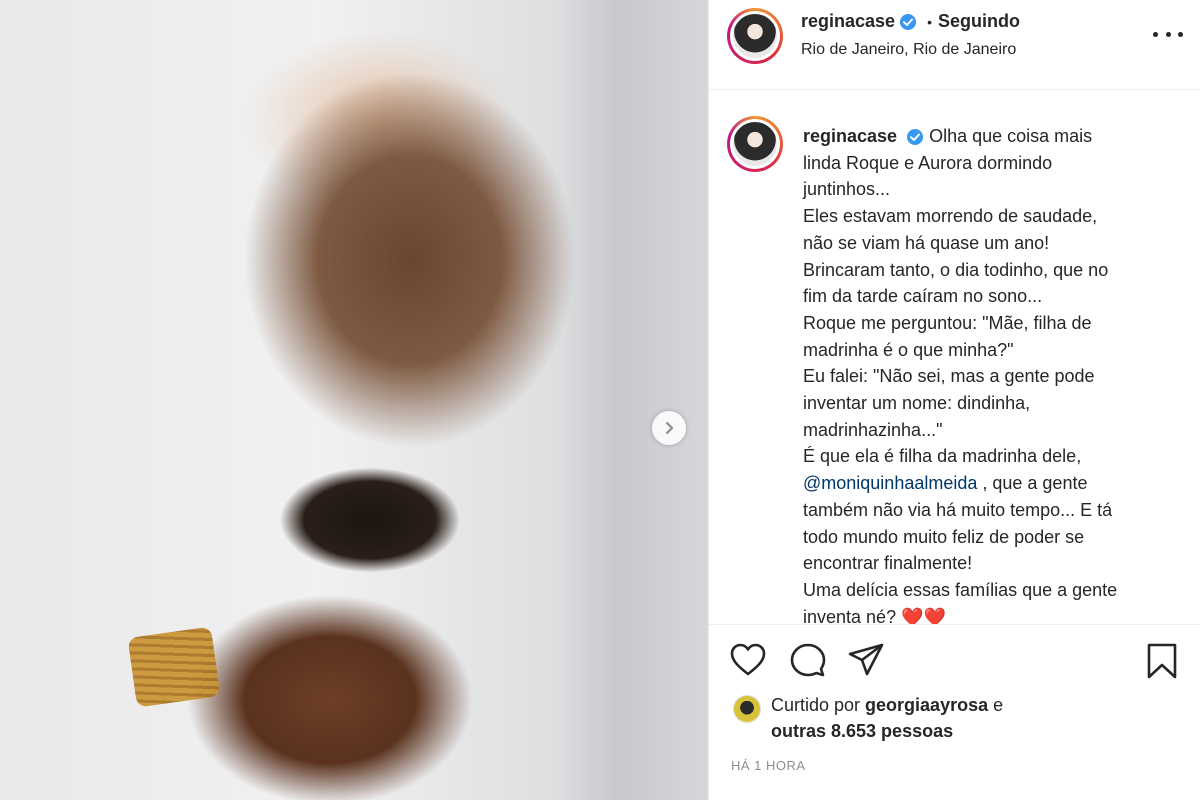 The height and width of the screenshot is (800, 1200). I want to click on more-options-icon, so click(1168, 34).